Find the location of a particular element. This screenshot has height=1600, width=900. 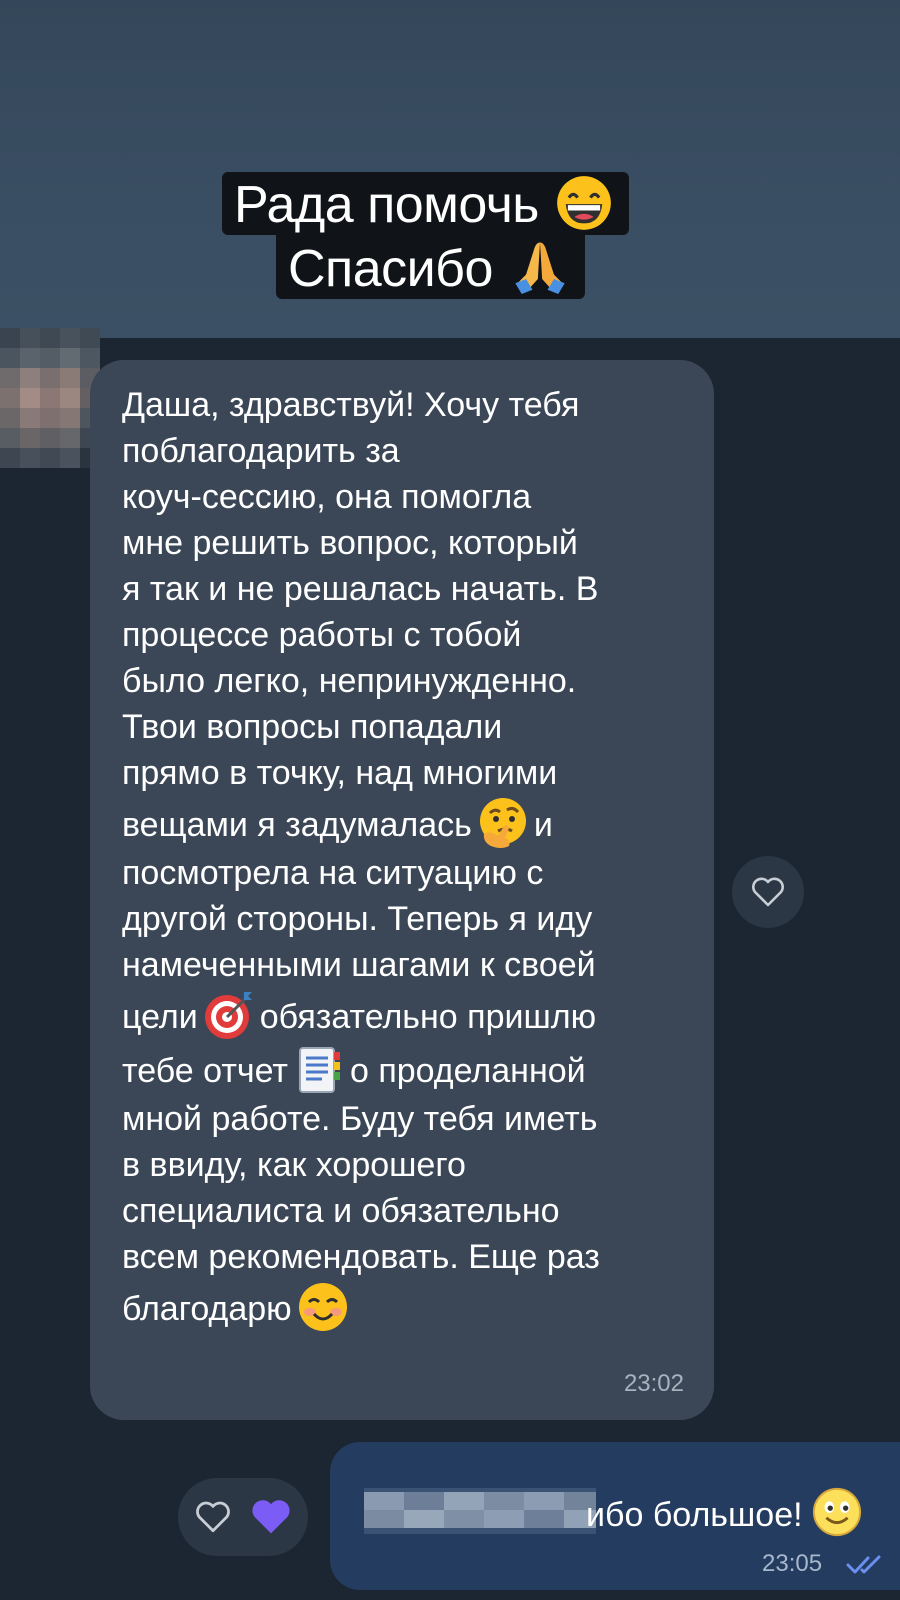

outgoing-message-time: 23:05 is located at coordinates (792, 1563).